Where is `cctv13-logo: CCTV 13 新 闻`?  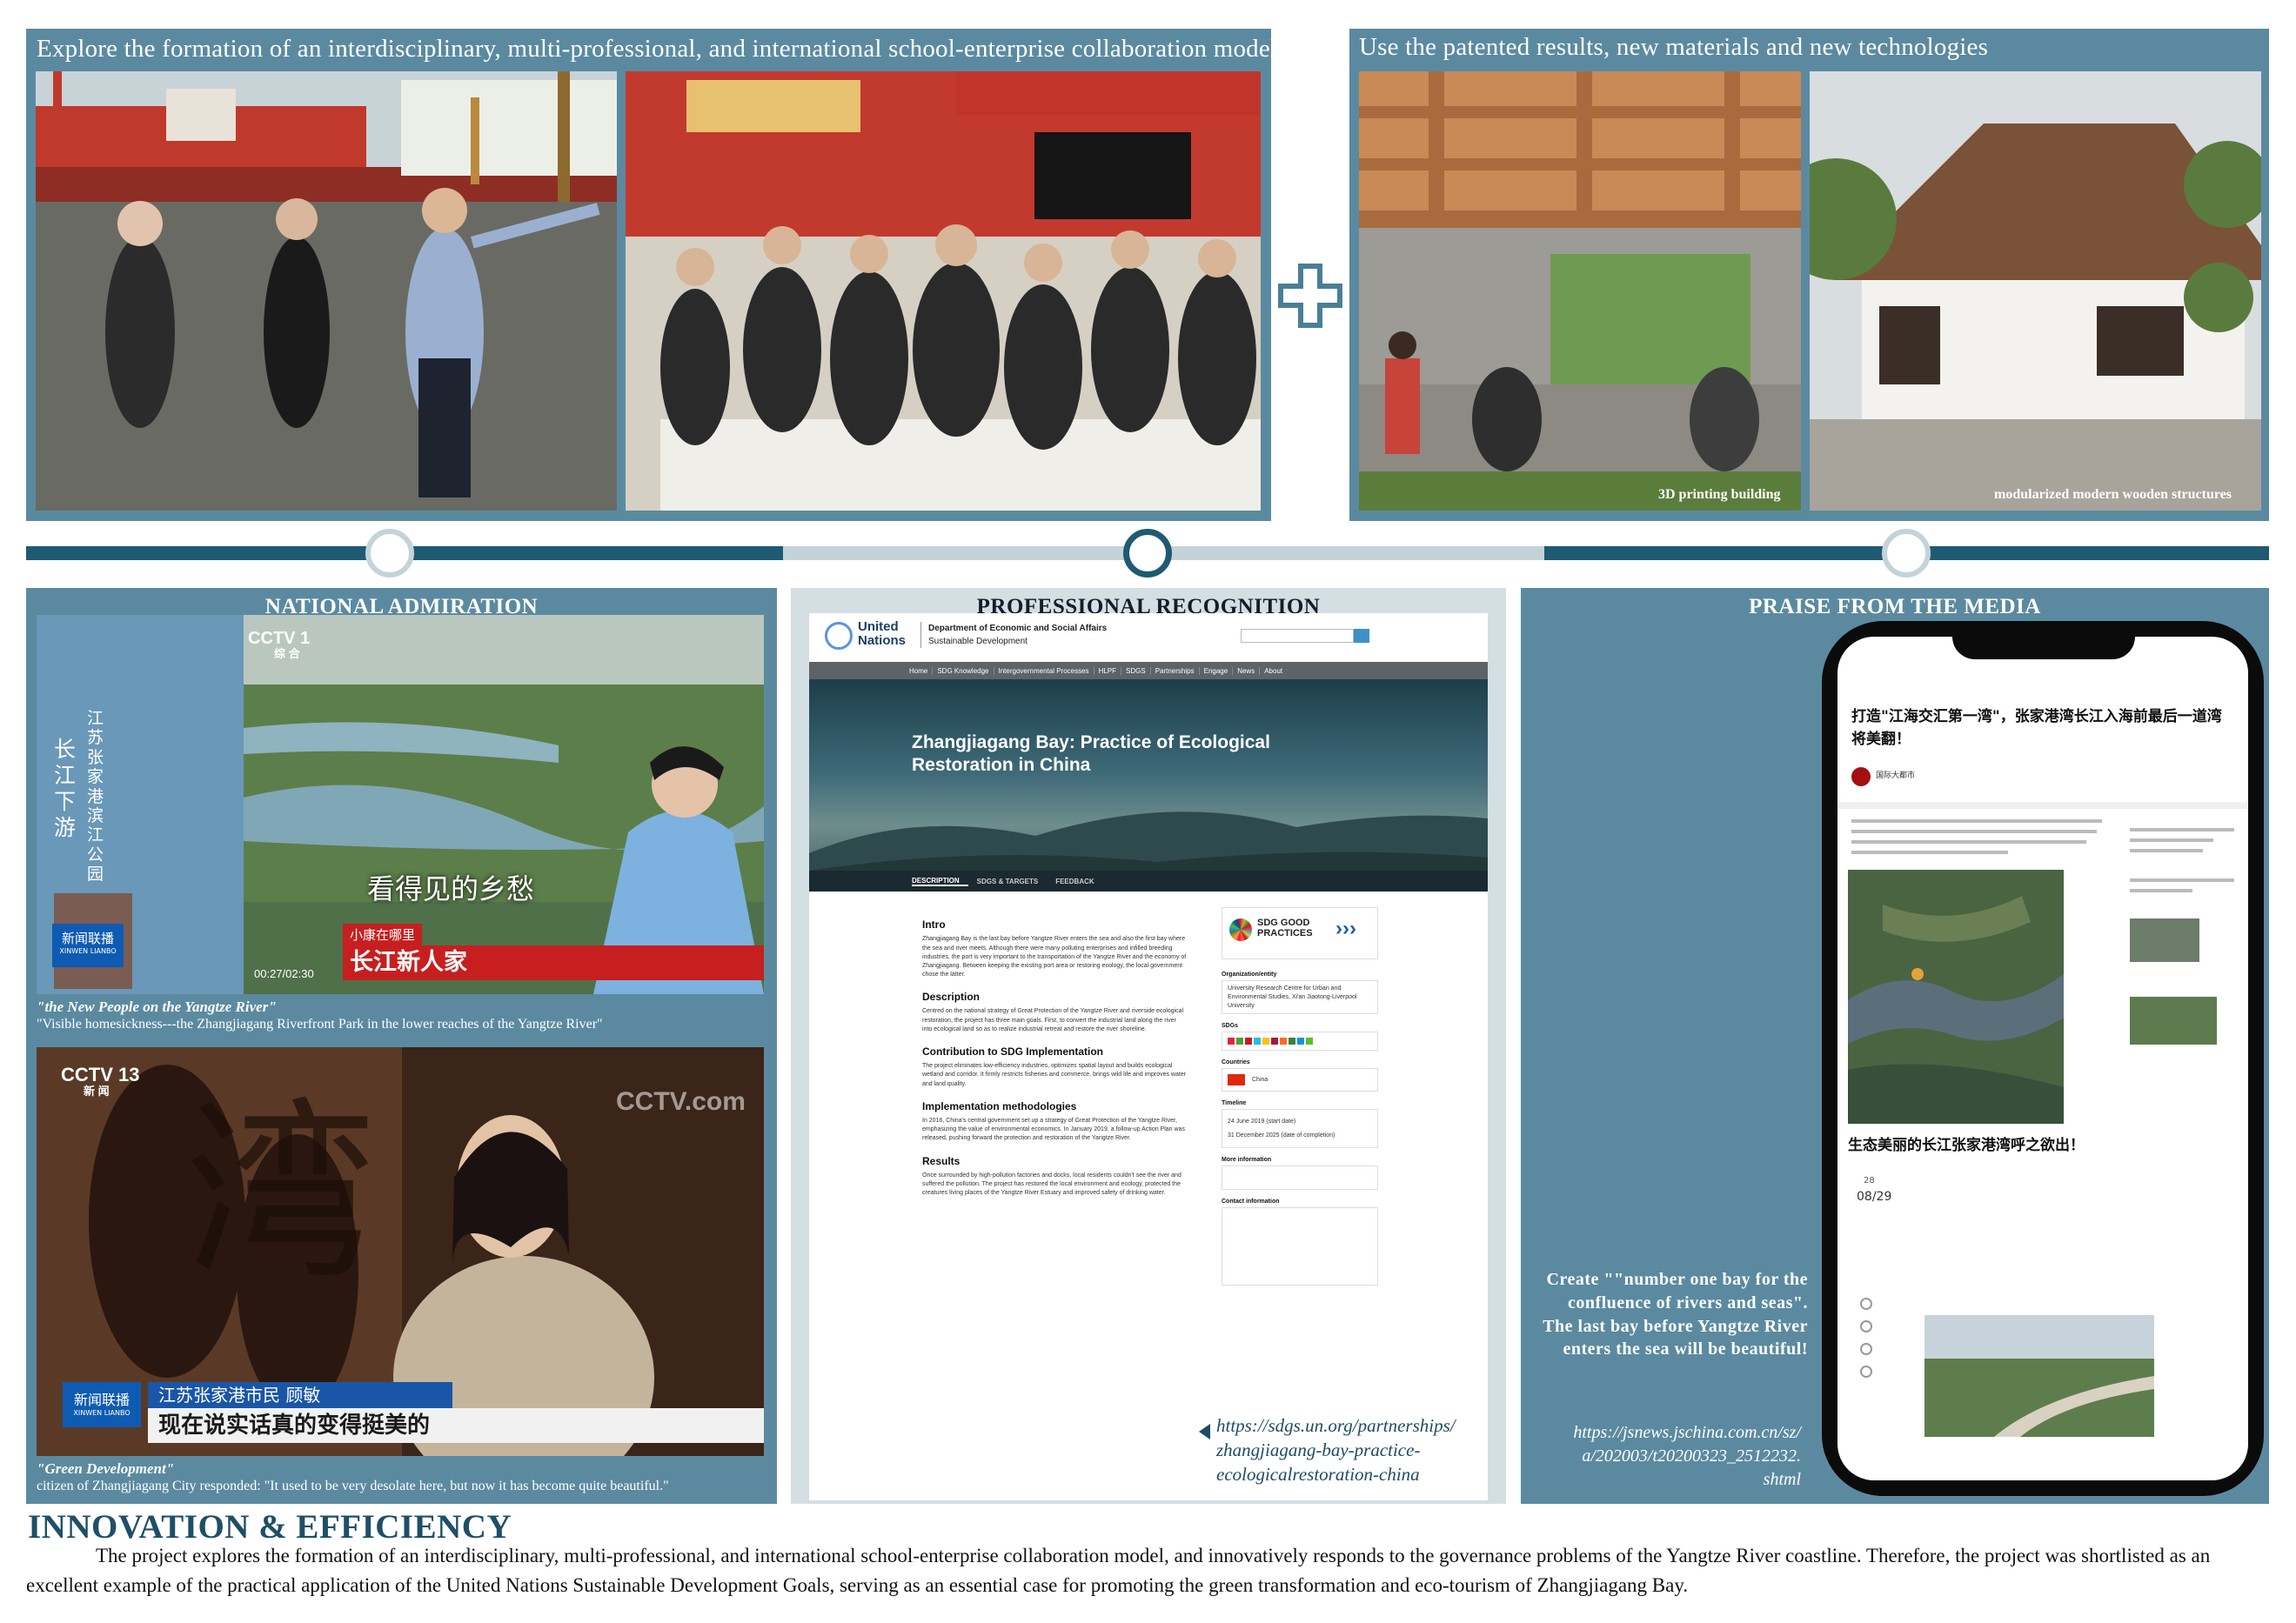
cctv13-logo: CCTV 13 新 闻 is located at coordinates (100, 1081).